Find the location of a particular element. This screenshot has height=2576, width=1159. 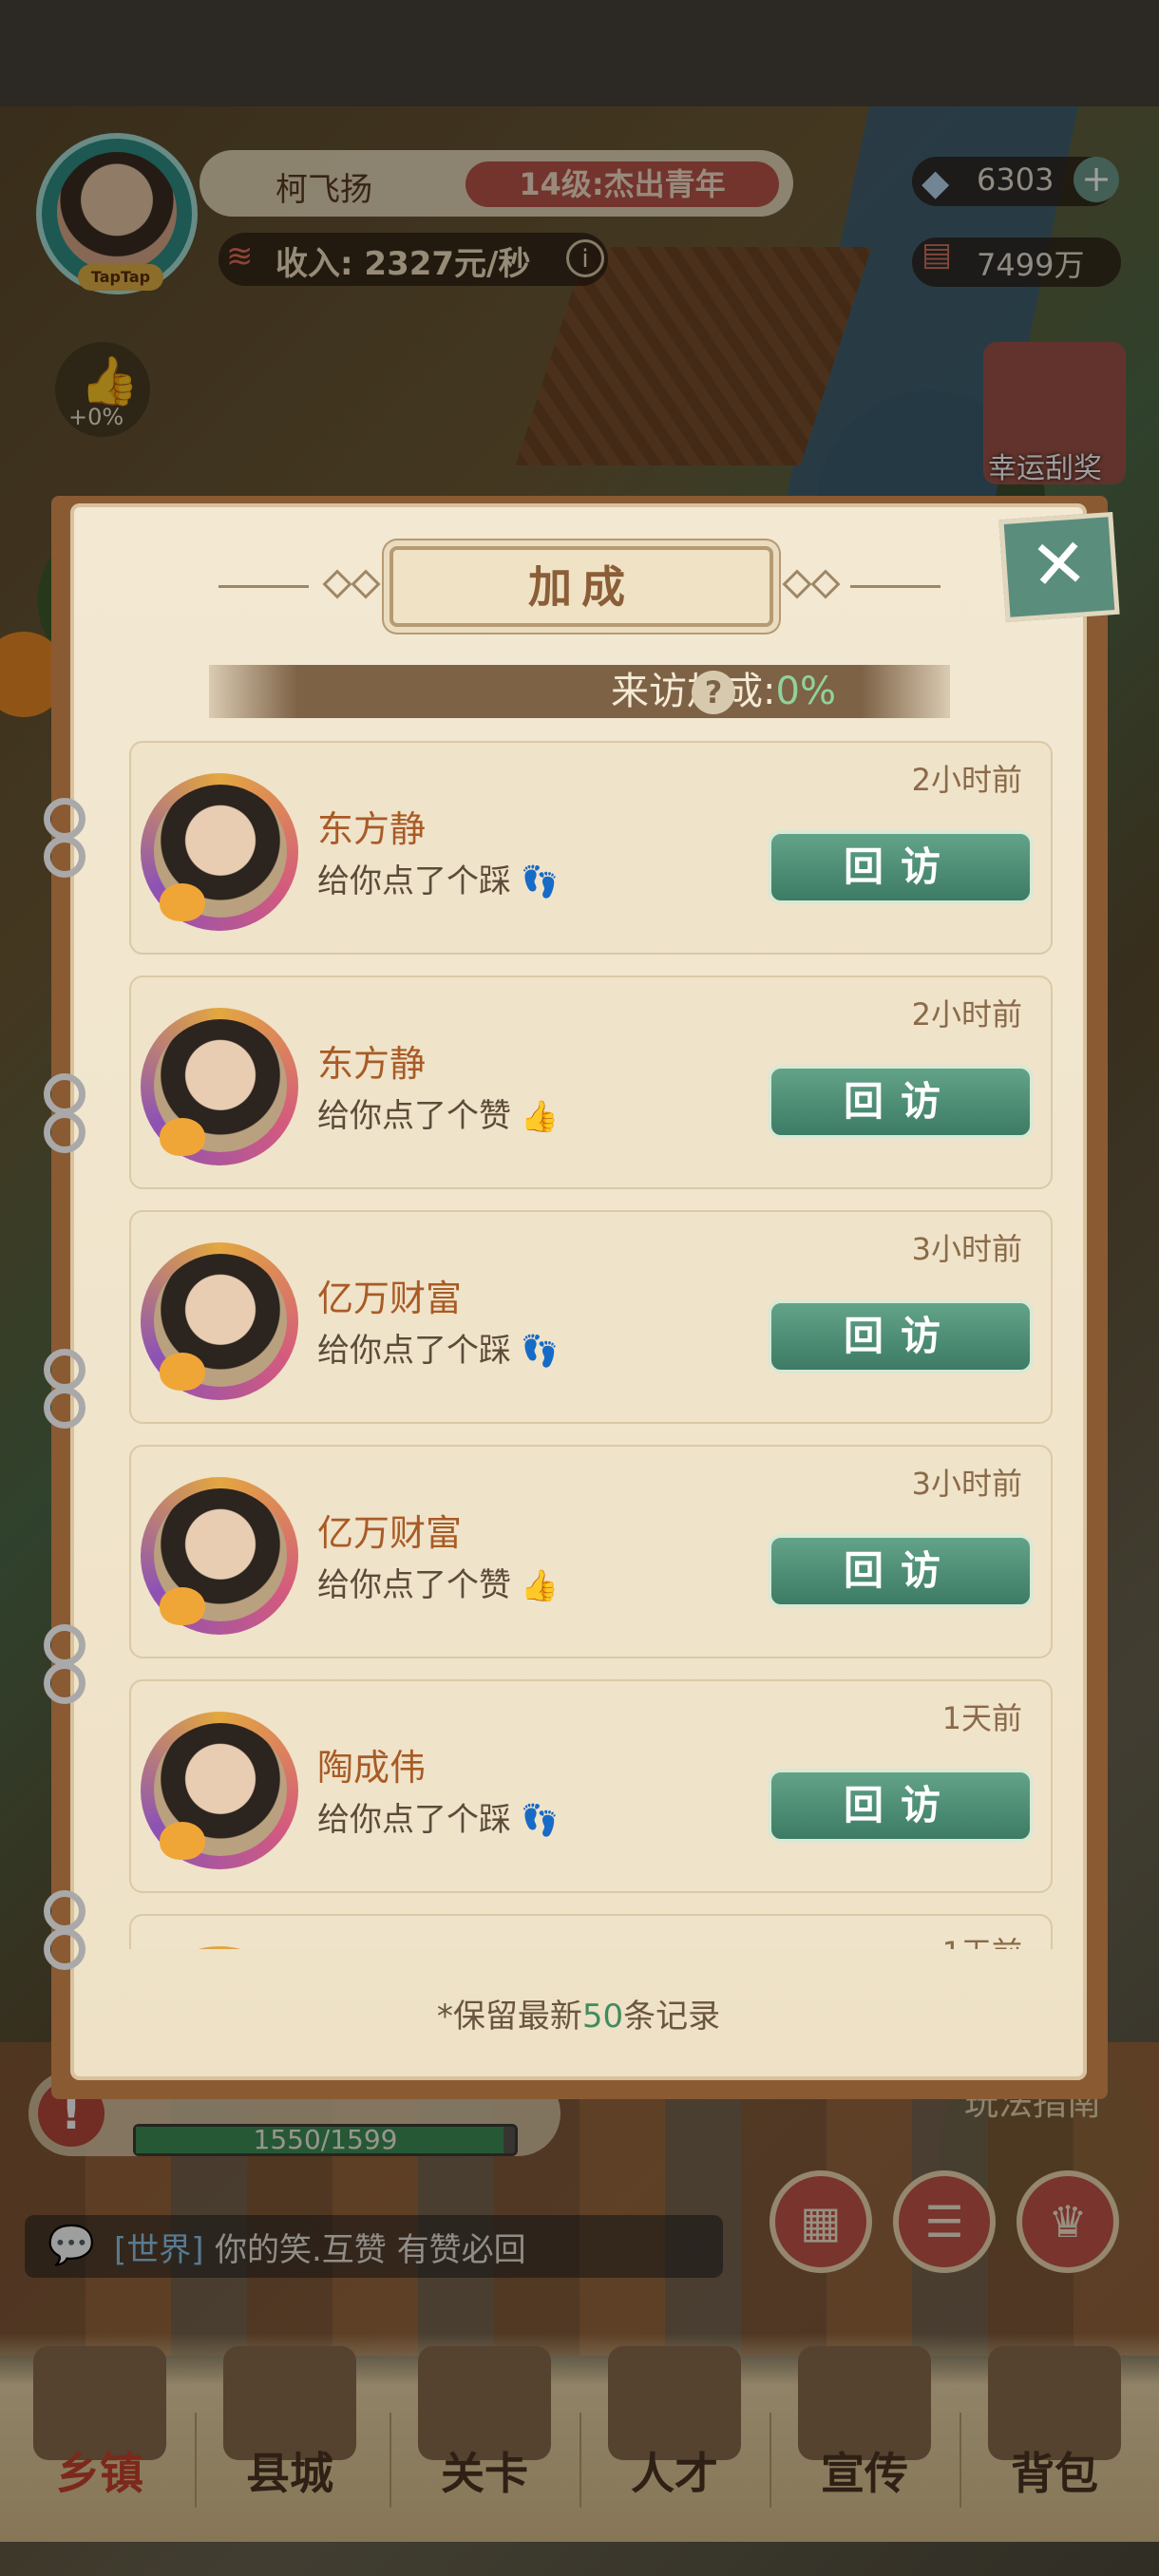

help-icon: ? is located at coordinates (713, 692).